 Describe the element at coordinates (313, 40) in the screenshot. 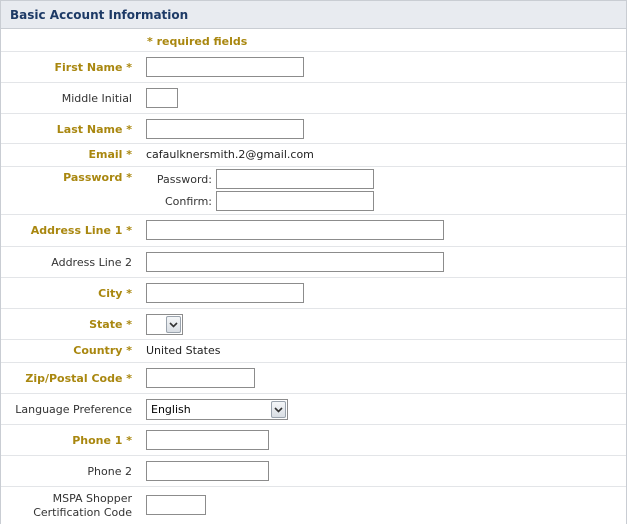

I see `required-note-row: * required fields` at that location.